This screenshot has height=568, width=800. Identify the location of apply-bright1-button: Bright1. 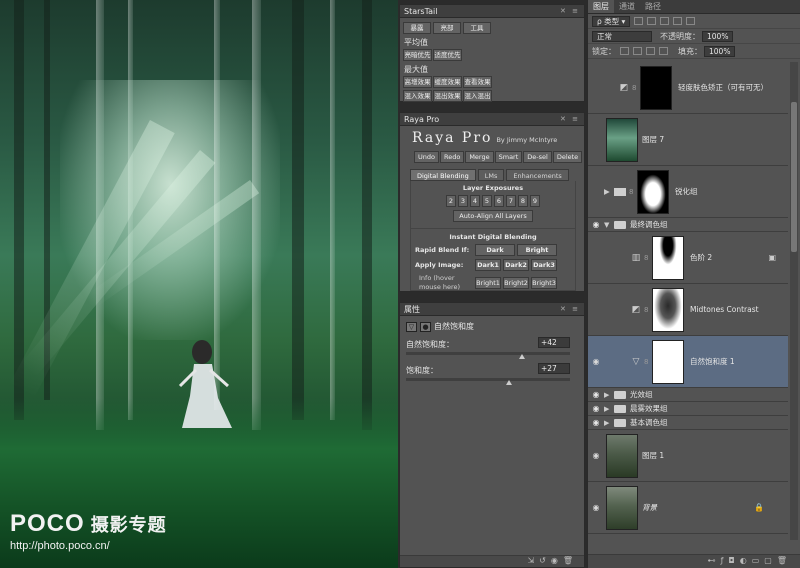
(488, 283).